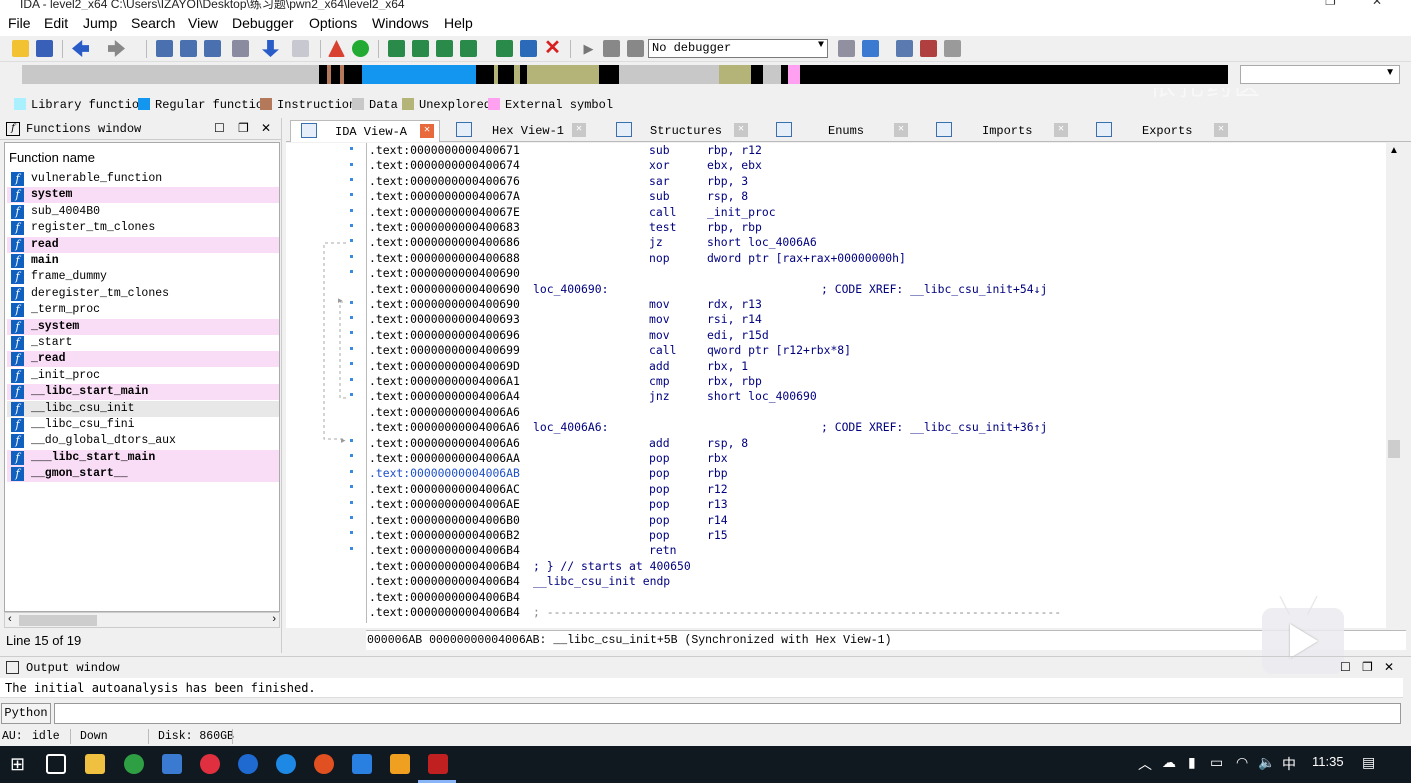 This screenshot has width=1411, height=783. Describe the element at coordinates (548, 458) in the screenshot. I see `disasm-line: .text:00000000004006AA pop rbx` at that location.